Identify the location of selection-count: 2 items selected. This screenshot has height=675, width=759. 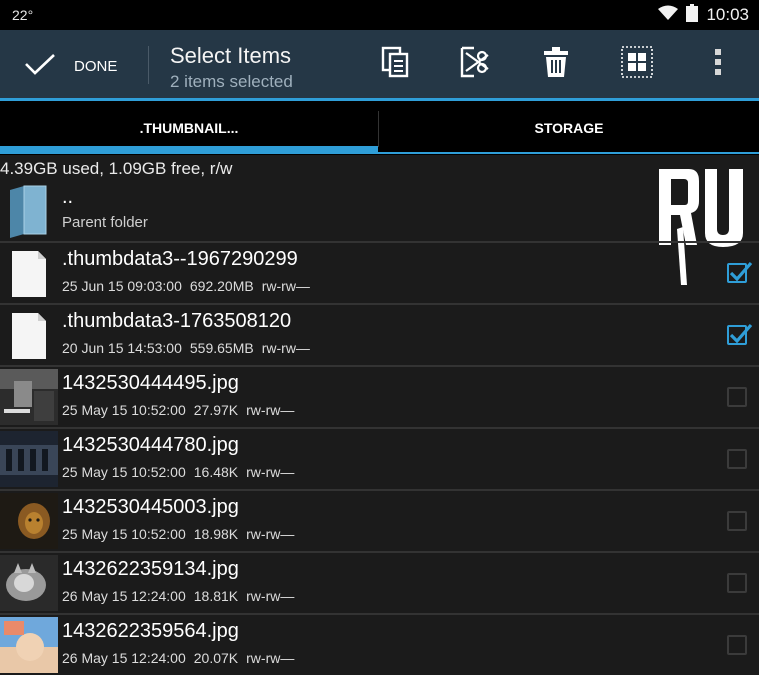
(231, 81).